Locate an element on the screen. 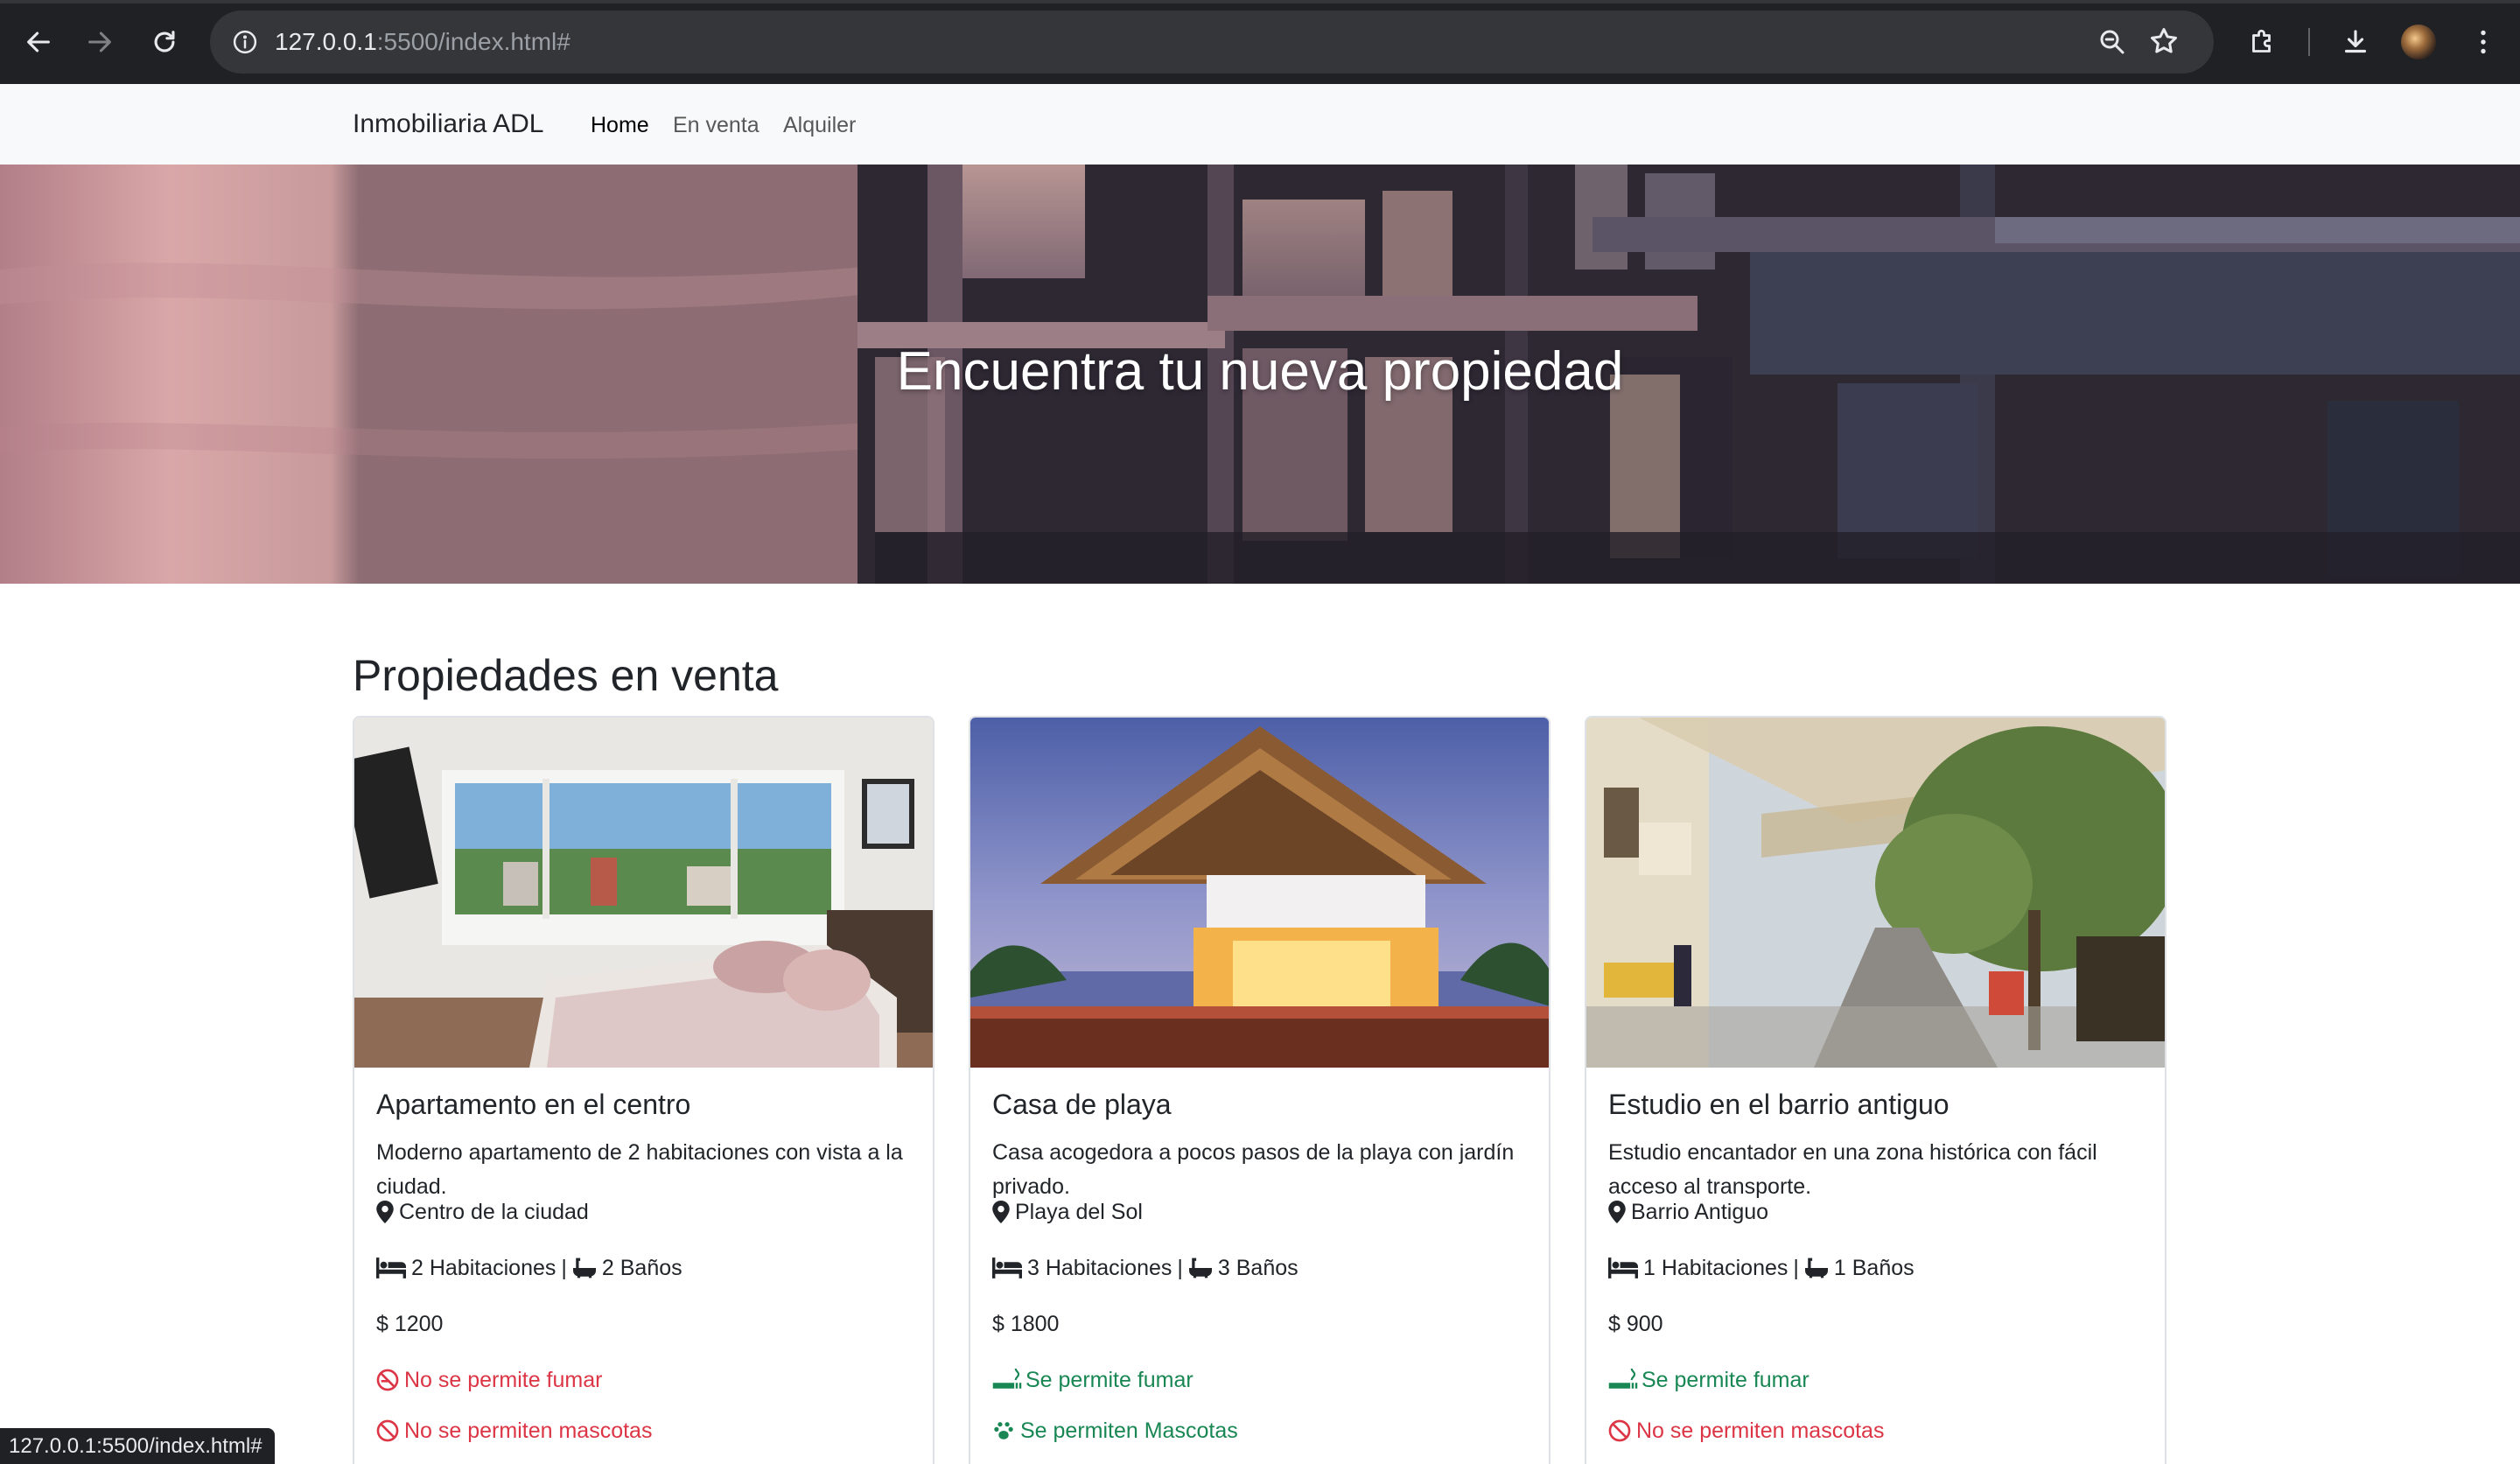 Image resolution: width=2520 pixels, height=1464 pixels. profile-avatar is located at coordinates (2418, 42).